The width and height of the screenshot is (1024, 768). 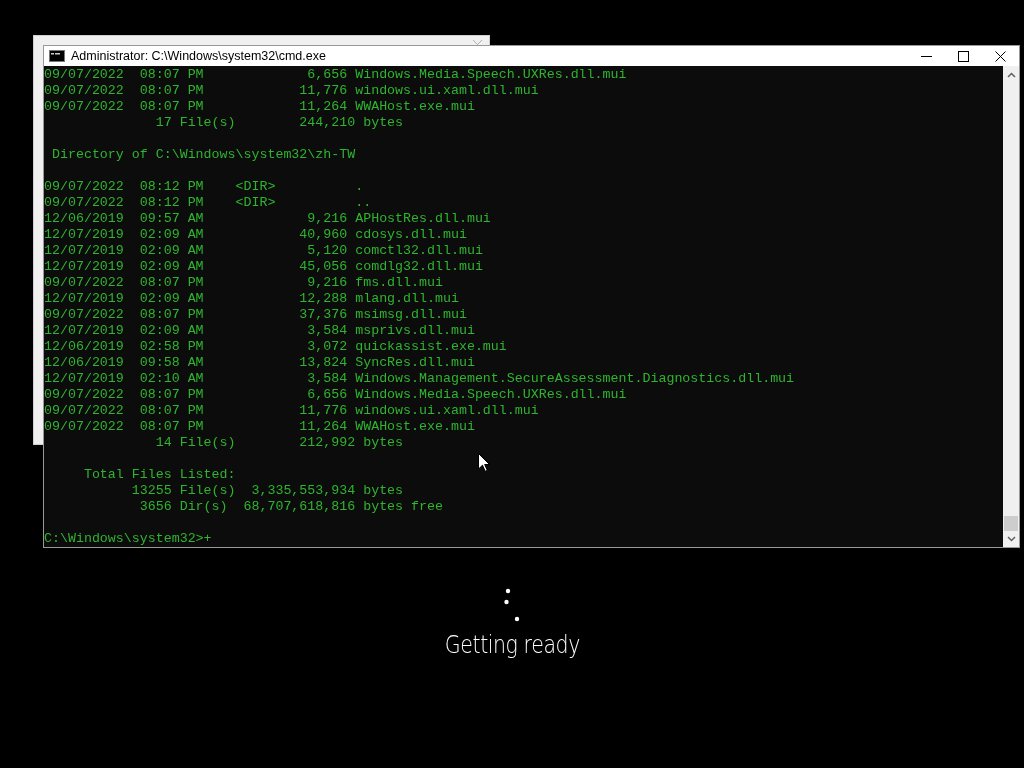 I want to click on spinner-icon, so click(x=512, y=605).